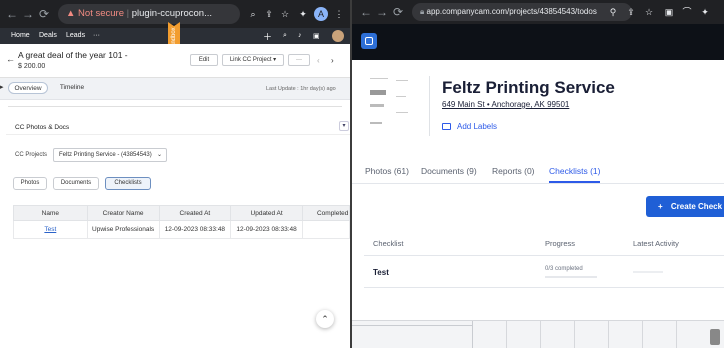  What do you see at coordinates (250, 60) in the screenshot?
I see `link-cc-project-label: Link CC Project` at bounding box center [250, 60].